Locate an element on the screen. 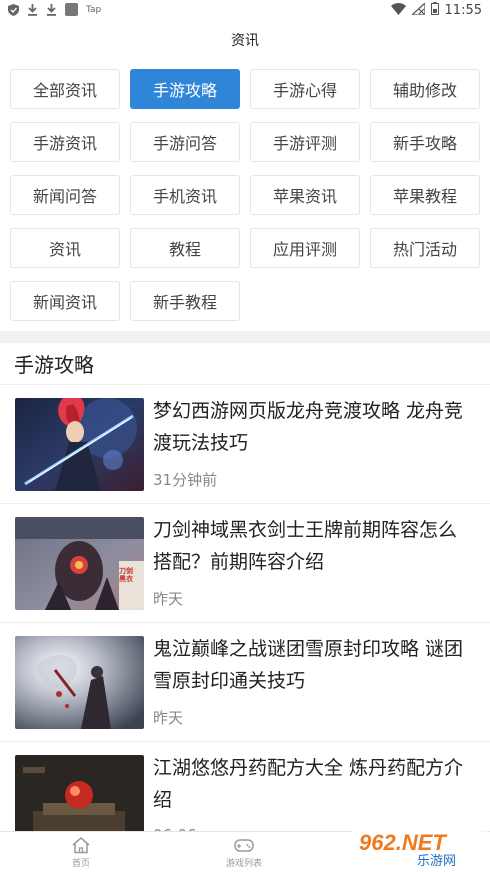 The height and width of the screenshot is (872, 490). battery-icon is located at coordinates (434, 10).